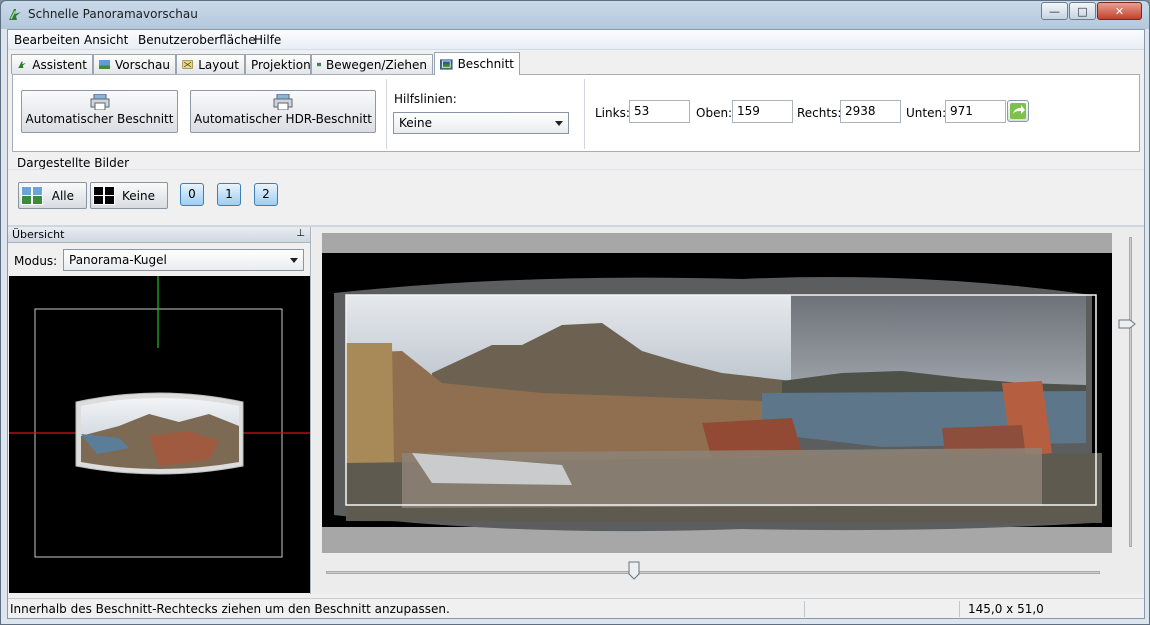 This screenshot has height=625, width=1150. I want to click on mode-dropdown: Panorama-Kugel, so click(183, 260).